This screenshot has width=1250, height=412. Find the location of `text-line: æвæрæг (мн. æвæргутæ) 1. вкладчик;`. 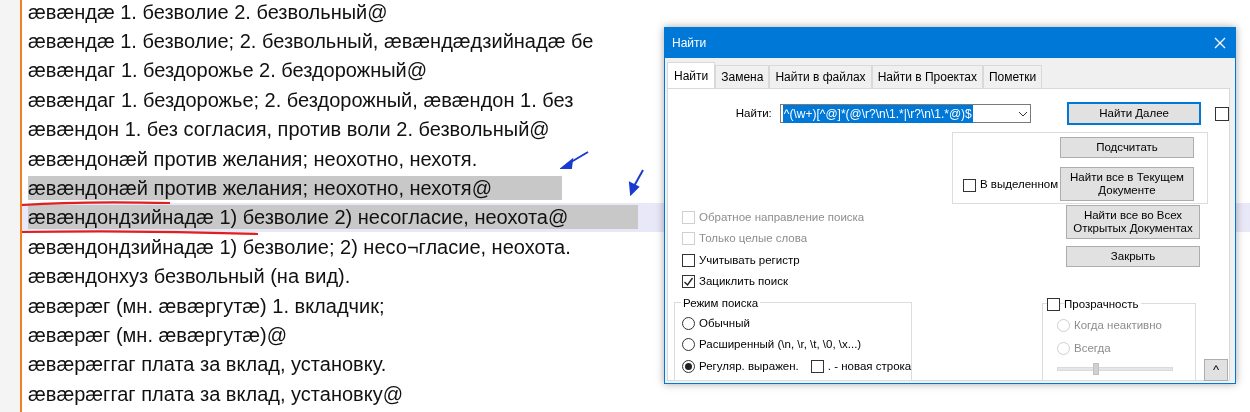

text-line: æвæрæг (мн. æвæргутæ) 1. вкладчик; is located at coordinates (207, 305).